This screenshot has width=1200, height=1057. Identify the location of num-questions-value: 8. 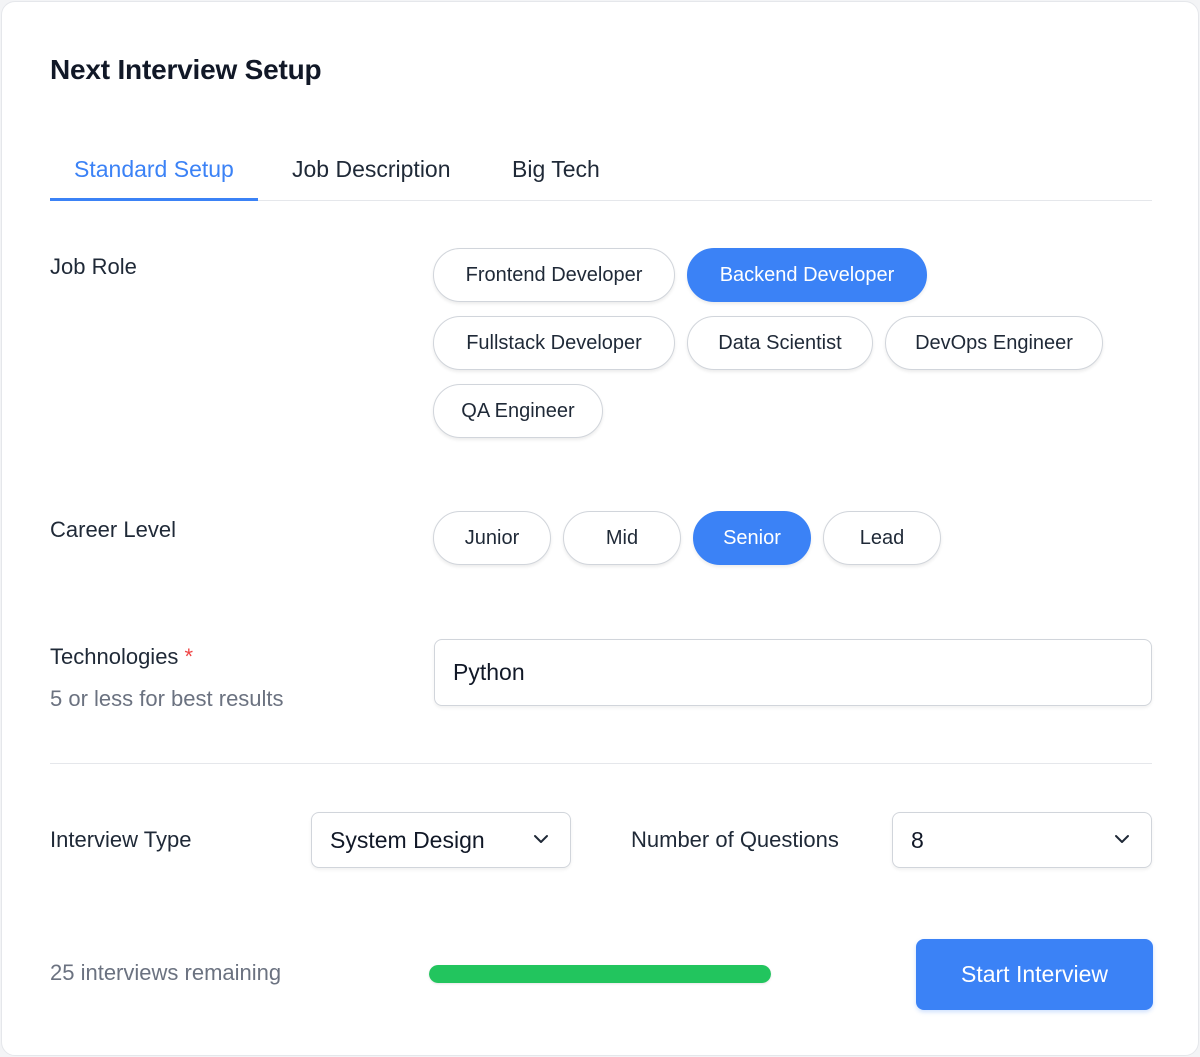
(917, 840).